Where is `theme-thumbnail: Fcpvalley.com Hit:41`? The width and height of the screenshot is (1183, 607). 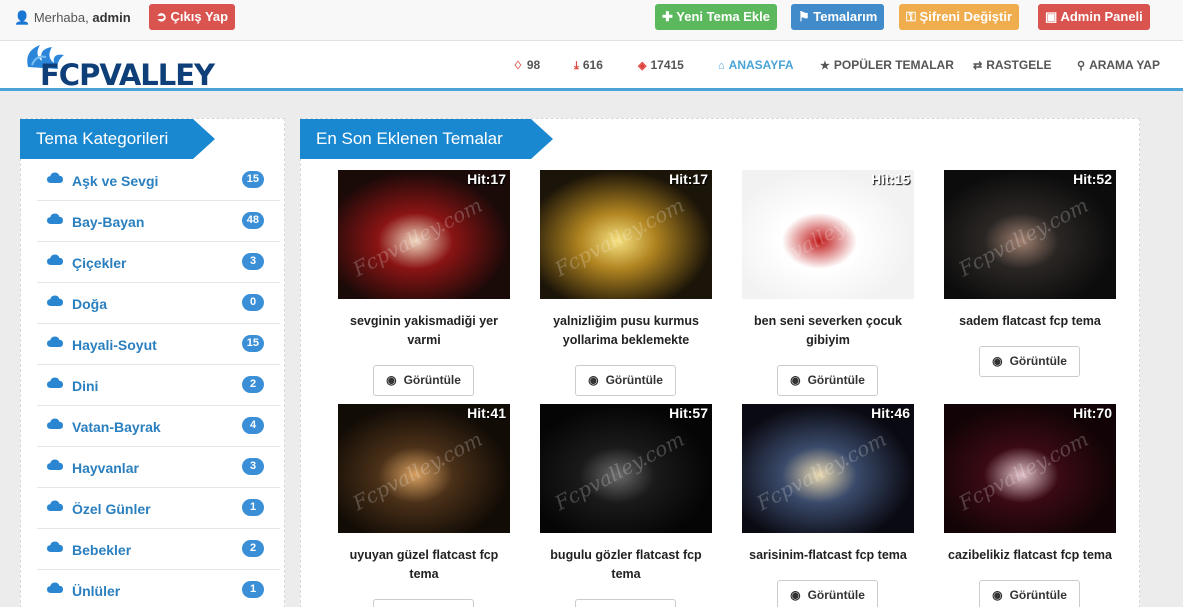 theme-thumbnail: Fcpvalley.com Hit:41 is located at coordinates (424, 468).